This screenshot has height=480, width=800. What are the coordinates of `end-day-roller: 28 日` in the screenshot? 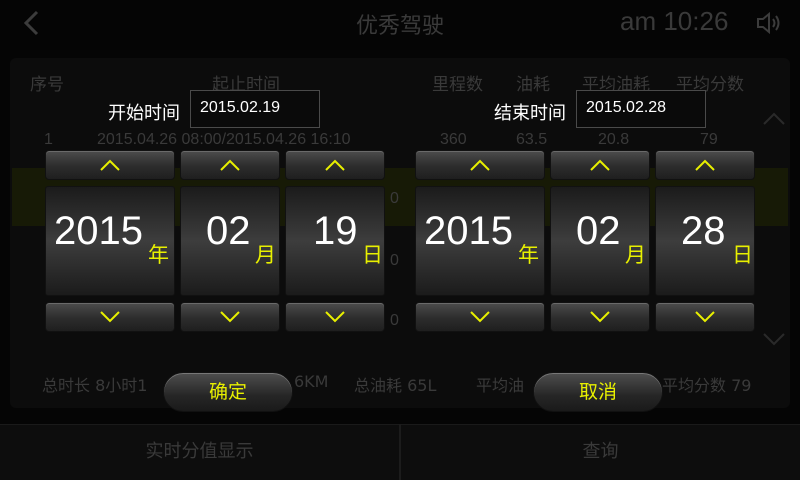 It's located at (705, 241).